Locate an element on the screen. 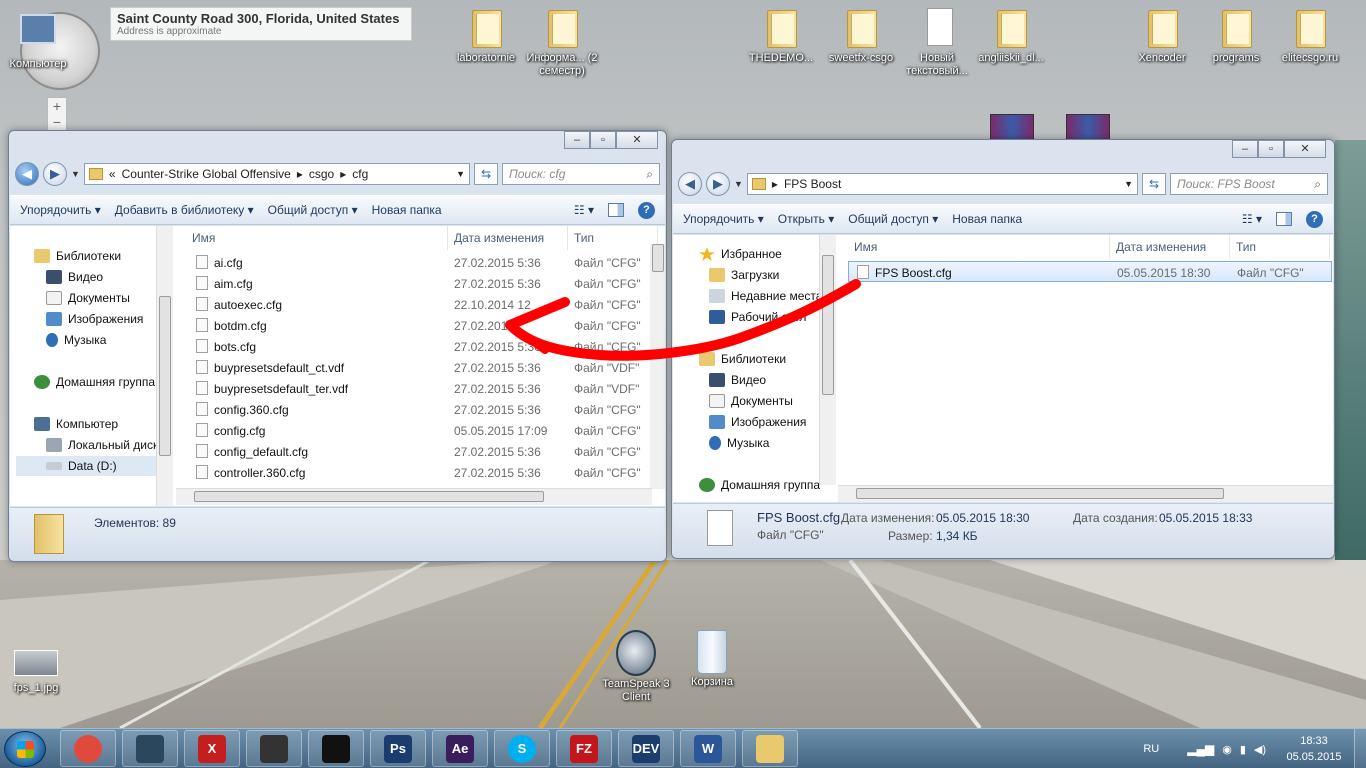  new-folder-button: Новая папка is located at coordinates (407, 210).